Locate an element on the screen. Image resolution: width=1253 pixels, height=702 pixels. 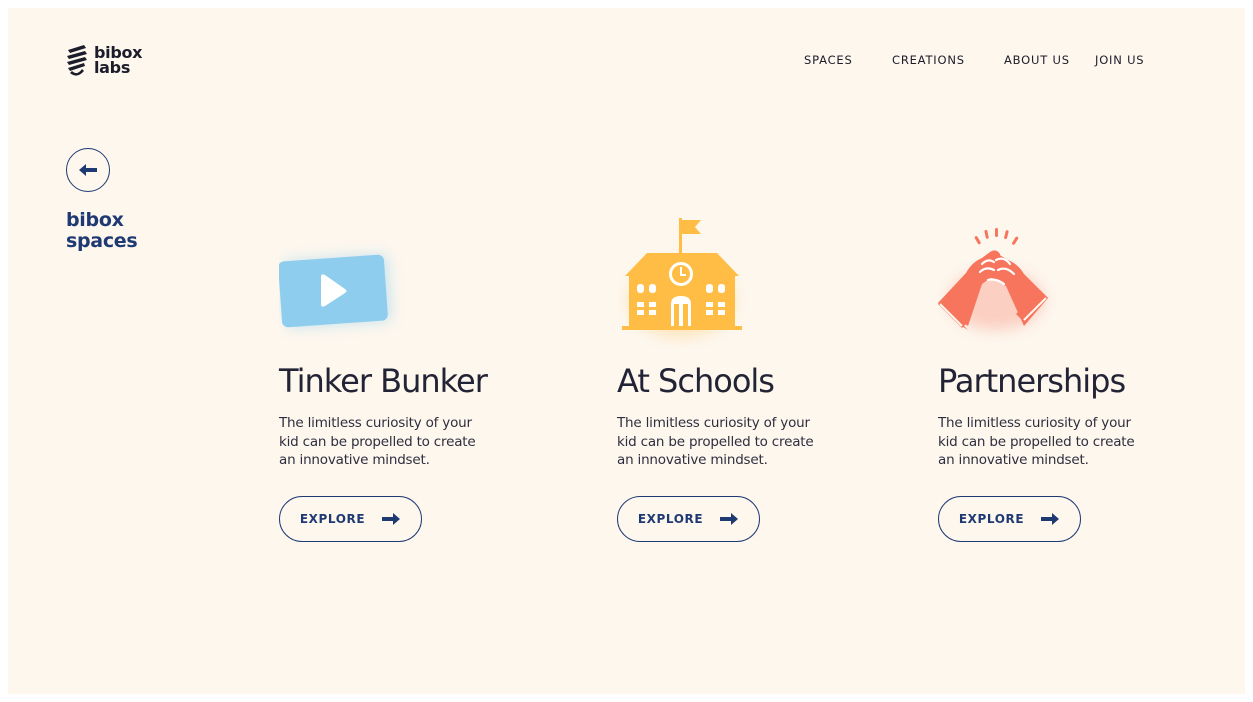
school-building-icon is located at coordinates (682, 277).